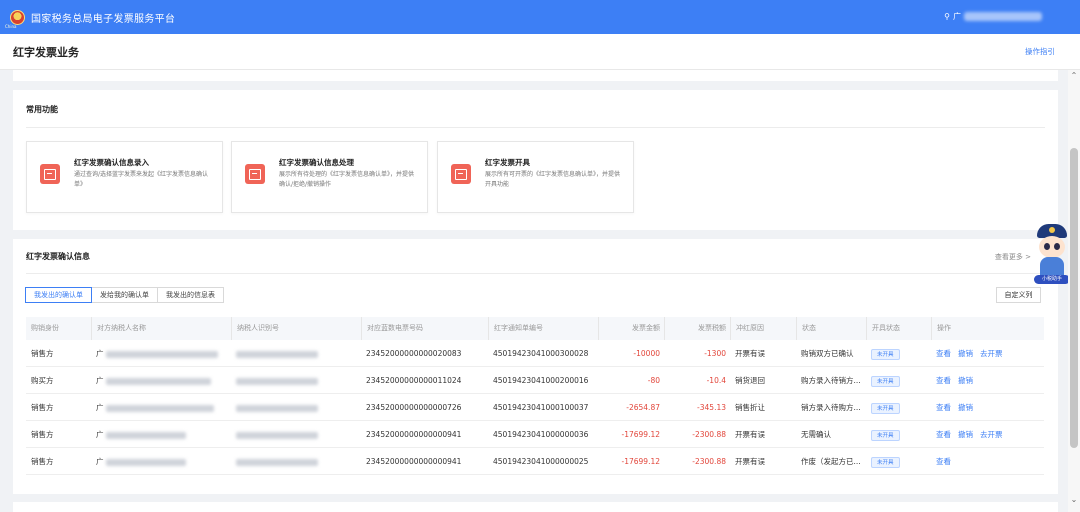 The width and height of the screenshot is (1080, 512). Describe the element at coordinates (58, 256) in the screenshot. I see `confirm-info-title: 红字发票确认信息` at that location.